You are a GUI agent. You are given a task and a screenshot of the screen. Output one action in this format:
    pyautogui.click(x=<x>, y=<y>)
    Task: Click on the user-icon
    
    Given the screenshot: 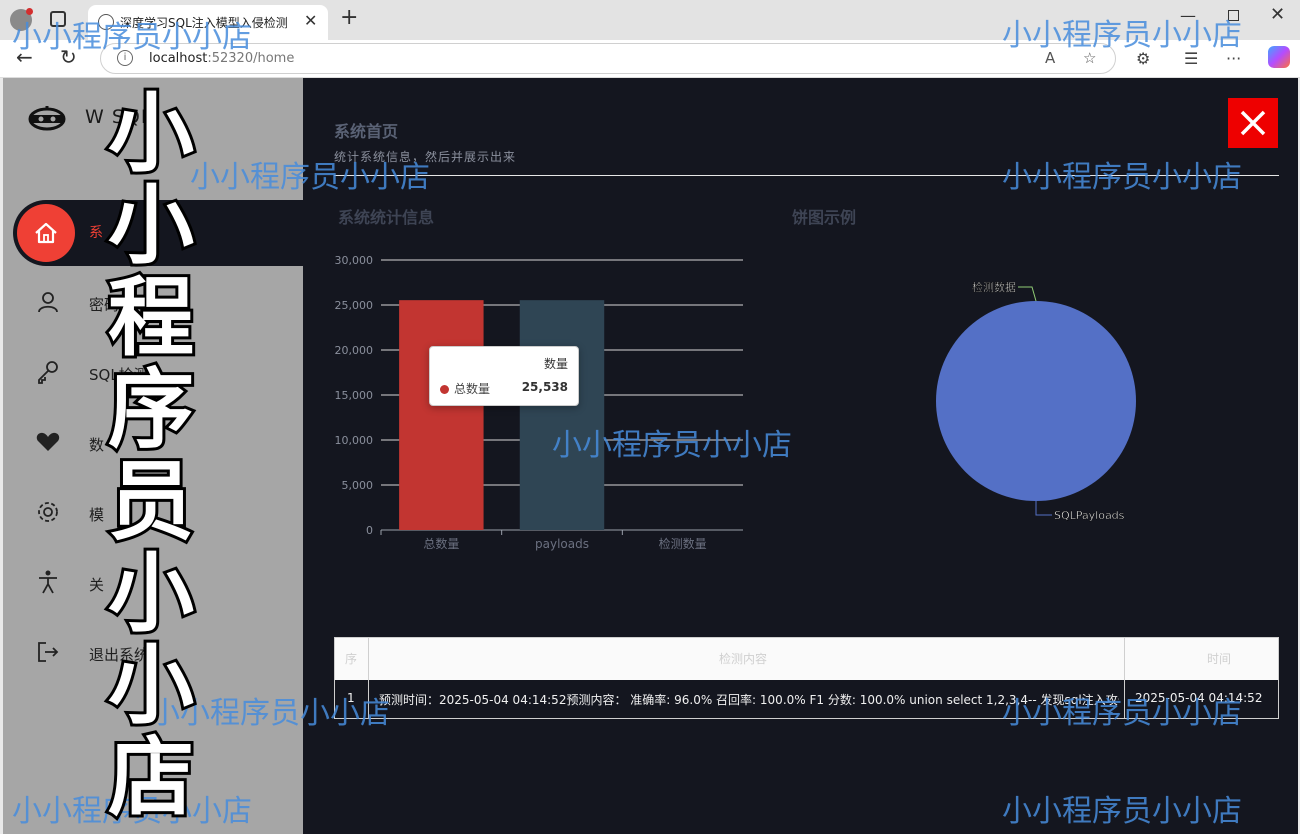 What is the action you would take?
    pyautogui.click(x=48, y=302)
    